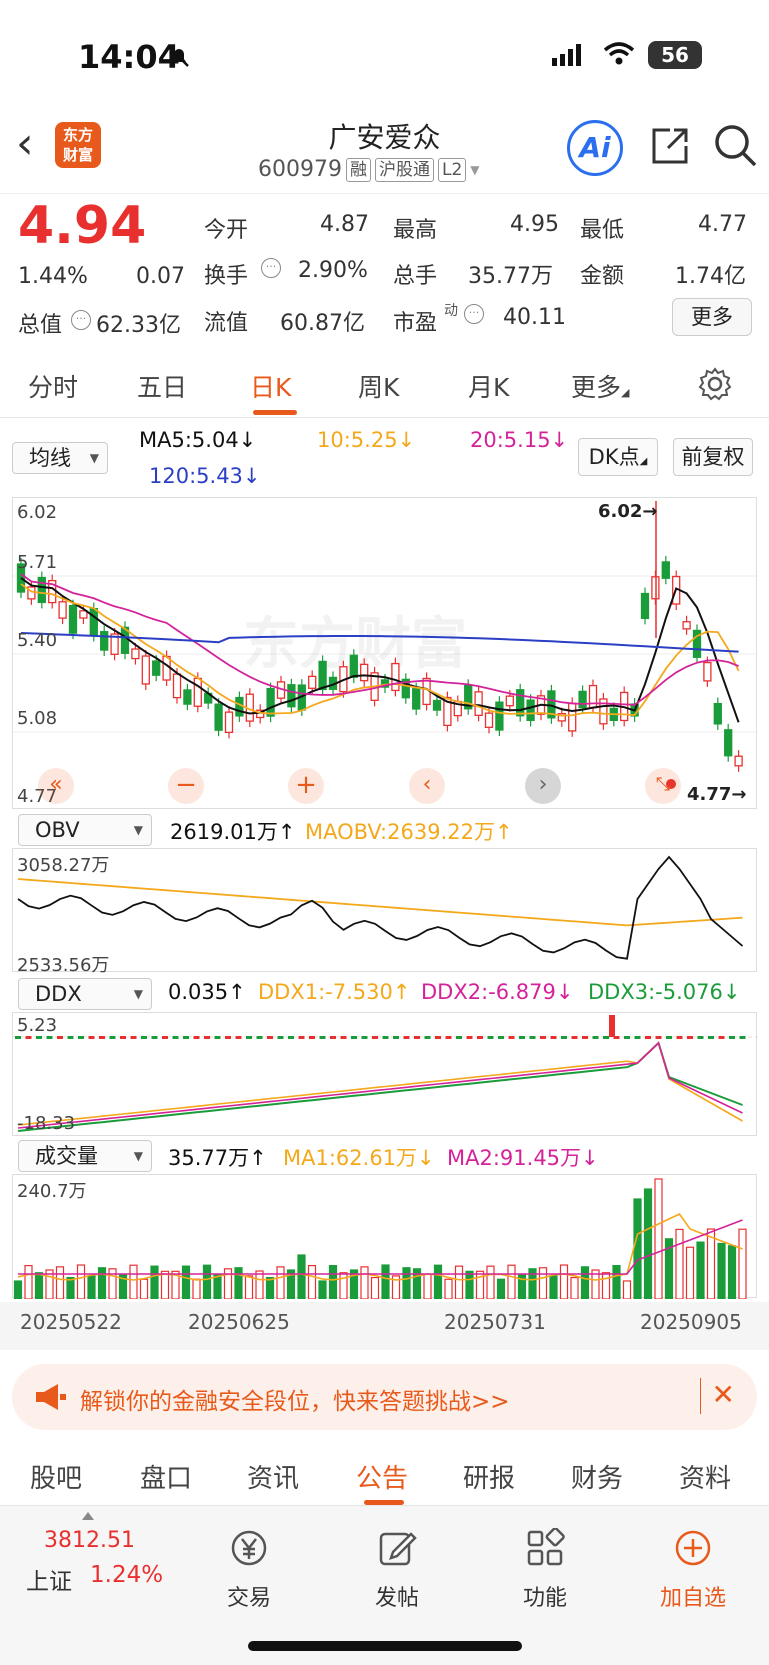 The height and width of the screenshot is (1665, 769). I want to click on tab-monthly-k: 月K, so click(488, 386).